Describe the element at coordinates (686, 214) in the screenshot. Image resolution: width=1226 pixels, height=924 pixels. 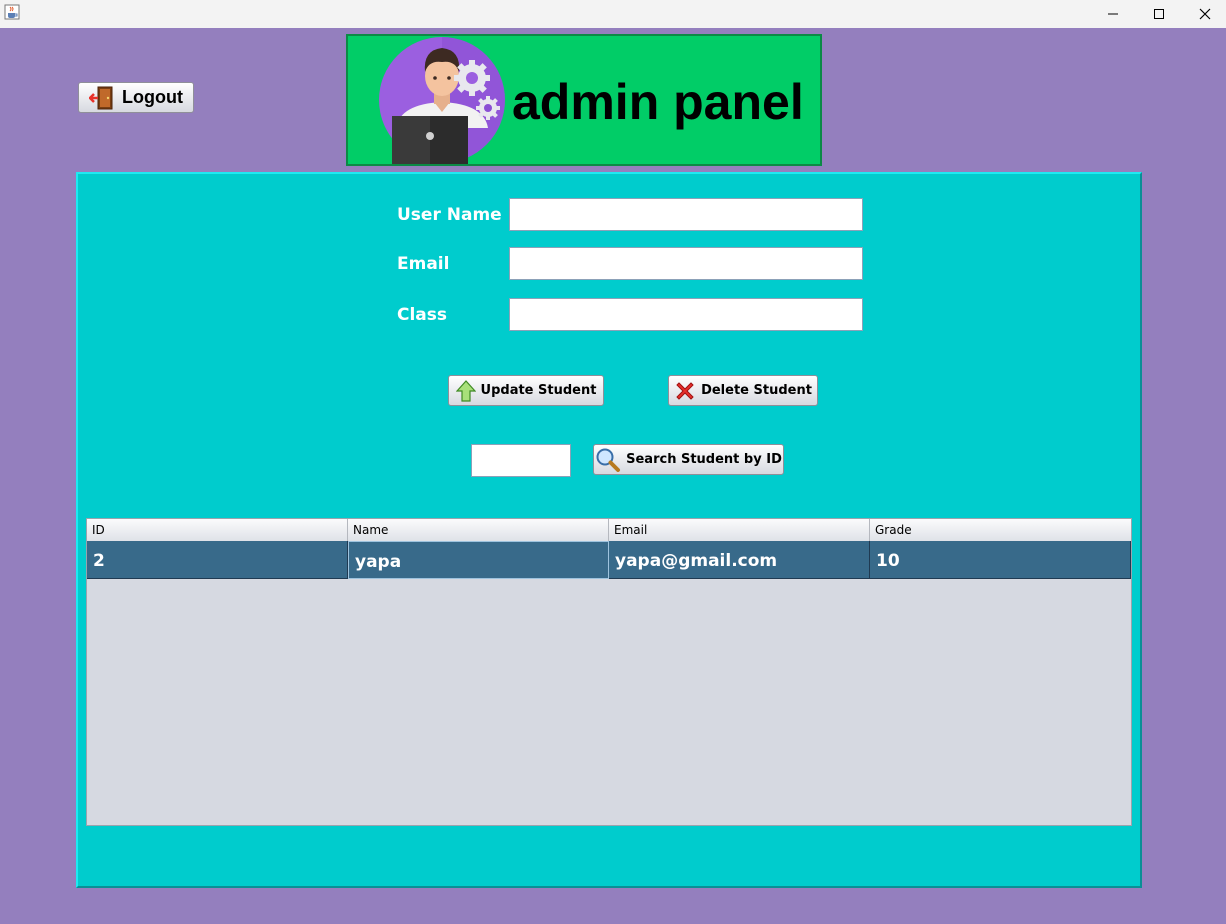
I see `username-field` at that location.